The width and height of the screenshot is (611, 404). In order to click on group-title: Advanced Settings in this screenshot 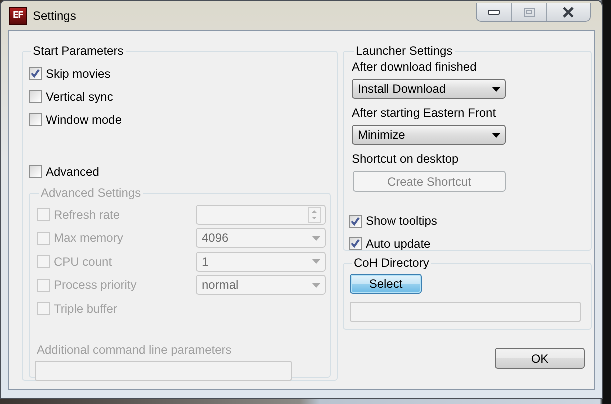, I will do `click(91, 193)`.